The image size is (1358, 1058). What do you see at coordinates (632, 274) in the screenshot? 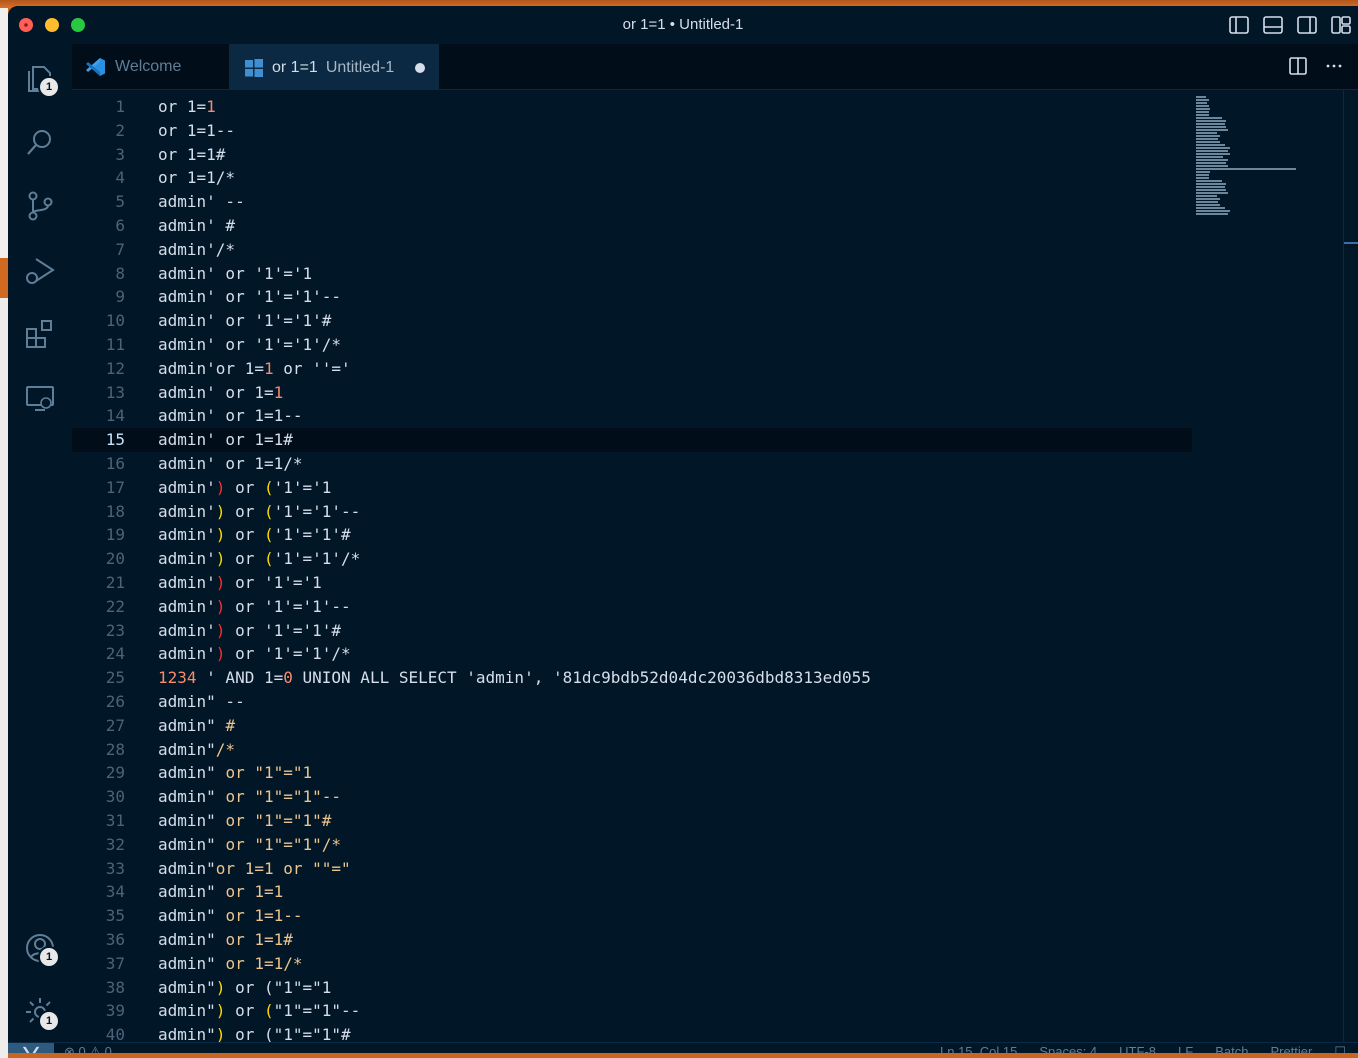
I see `code-line: 8 admin' or '1'='1` at bounding box center [632, 274].